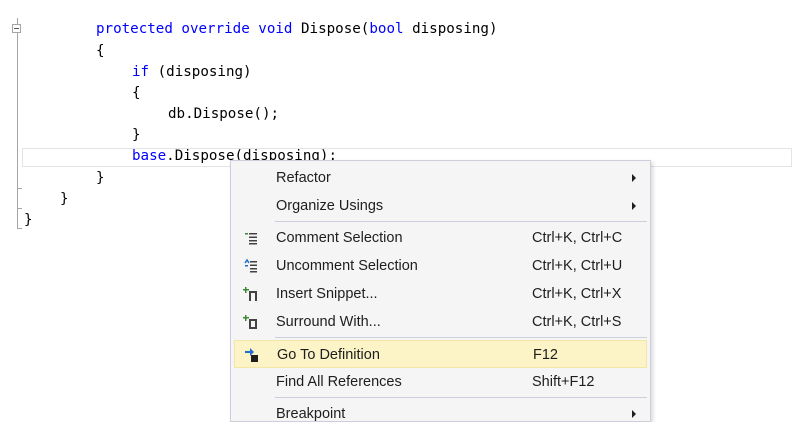  I want to click on menu-item-shortcut: Ctrl+K, Ctrl+C, so click(577, 238).